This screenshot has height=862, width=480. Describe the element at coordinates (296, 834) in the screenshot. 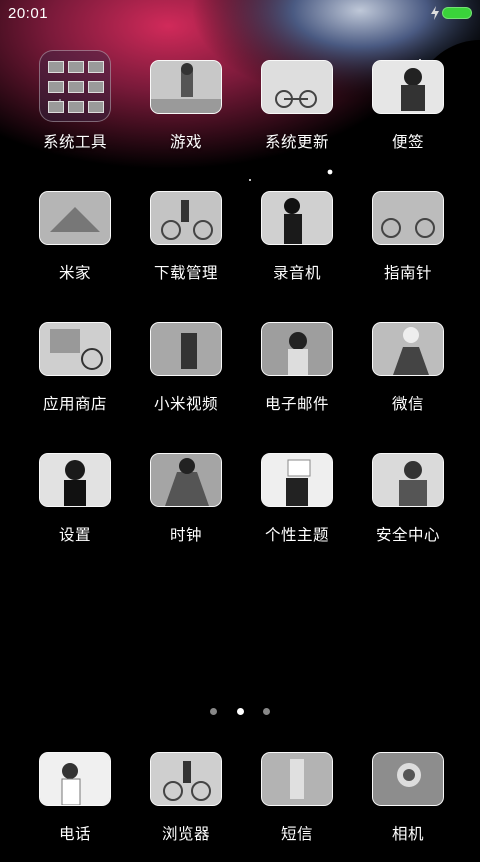

I see `app-label: 短信` at that location.